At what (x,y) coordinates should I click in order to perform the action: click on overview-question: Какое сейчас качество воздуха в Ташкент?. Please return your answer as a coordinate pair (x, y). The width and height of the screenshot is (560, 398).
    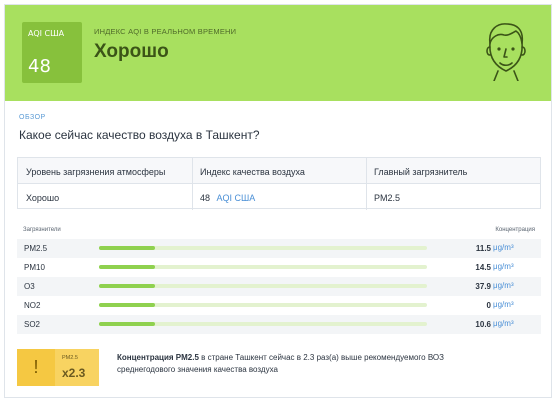
    Looking at the image, I should click on (139, 135).